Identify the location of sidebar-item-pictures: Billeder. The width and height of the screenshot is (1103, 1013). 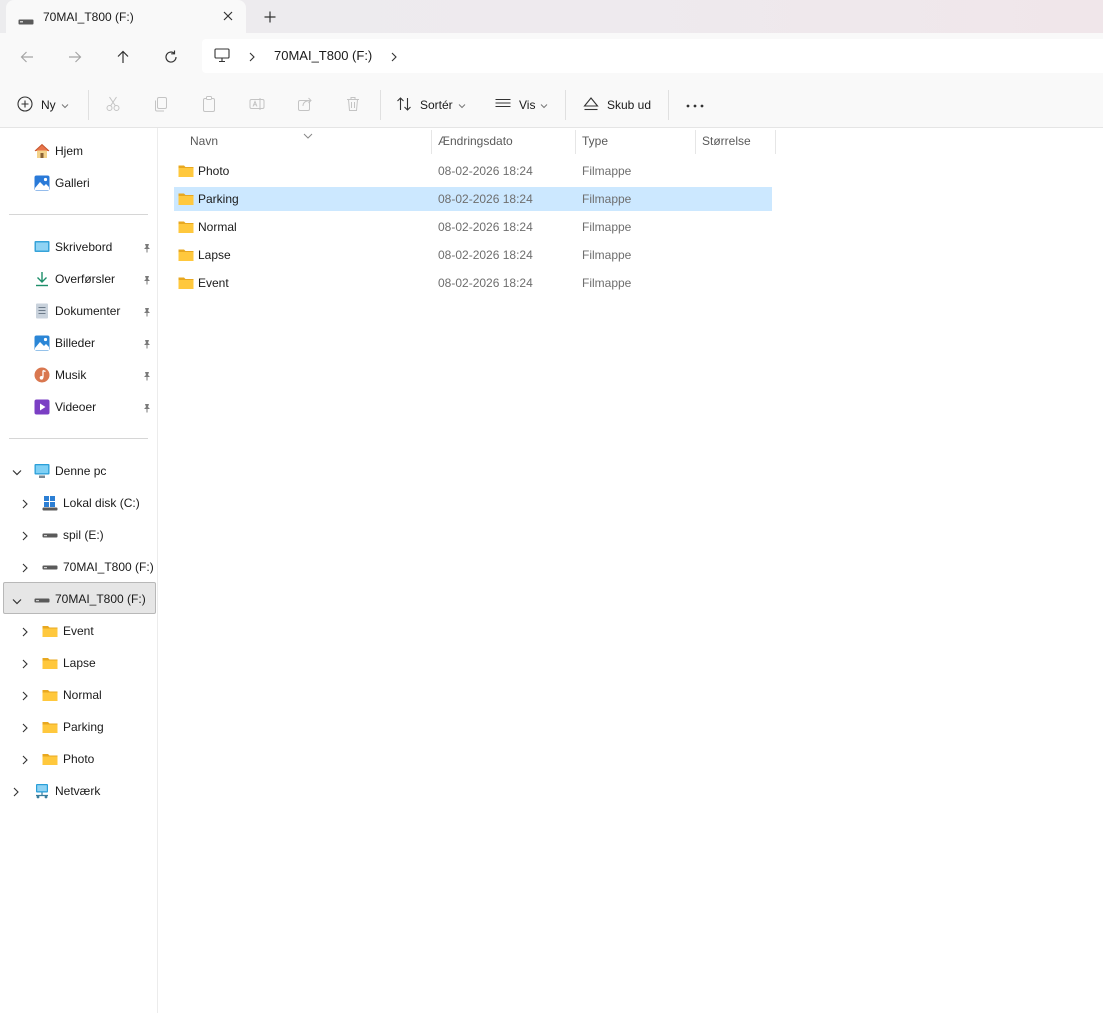
(79, 342).